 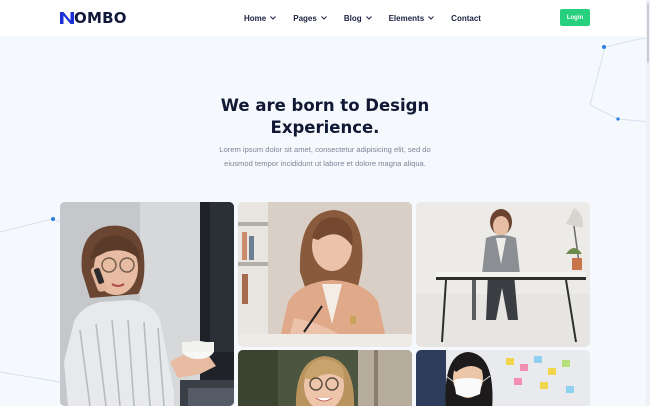 What do you see at coordinates (406, 18) in the screenshot?
I see `nav-item-label: Elements` at bounding box center [406, 18].